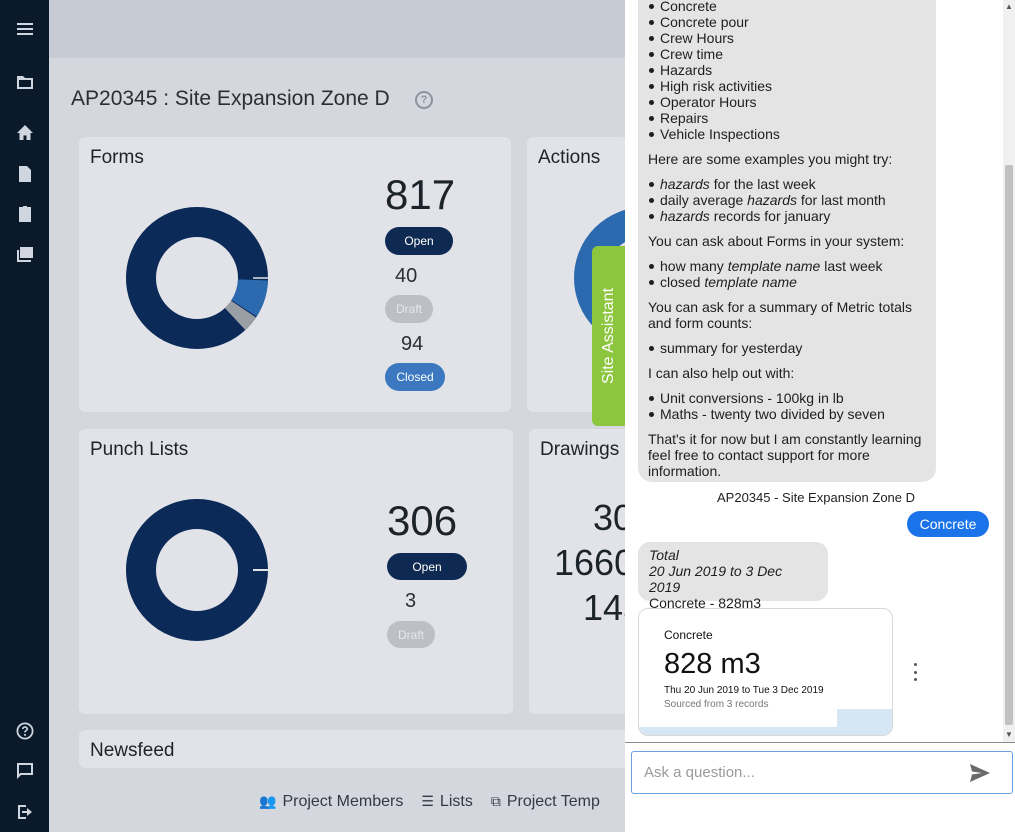 This screenshot has width=1015, height=832. I want to click on actions-title: Actions, so click(569, 157).